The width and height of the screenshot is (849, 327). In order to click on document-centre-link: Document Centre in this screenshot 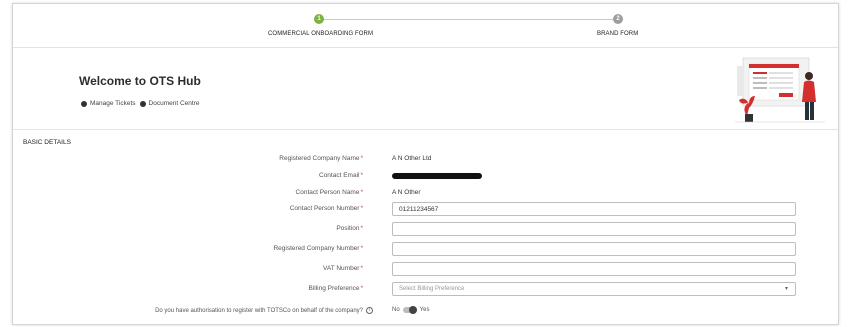, I will do `click(169, 103)`.